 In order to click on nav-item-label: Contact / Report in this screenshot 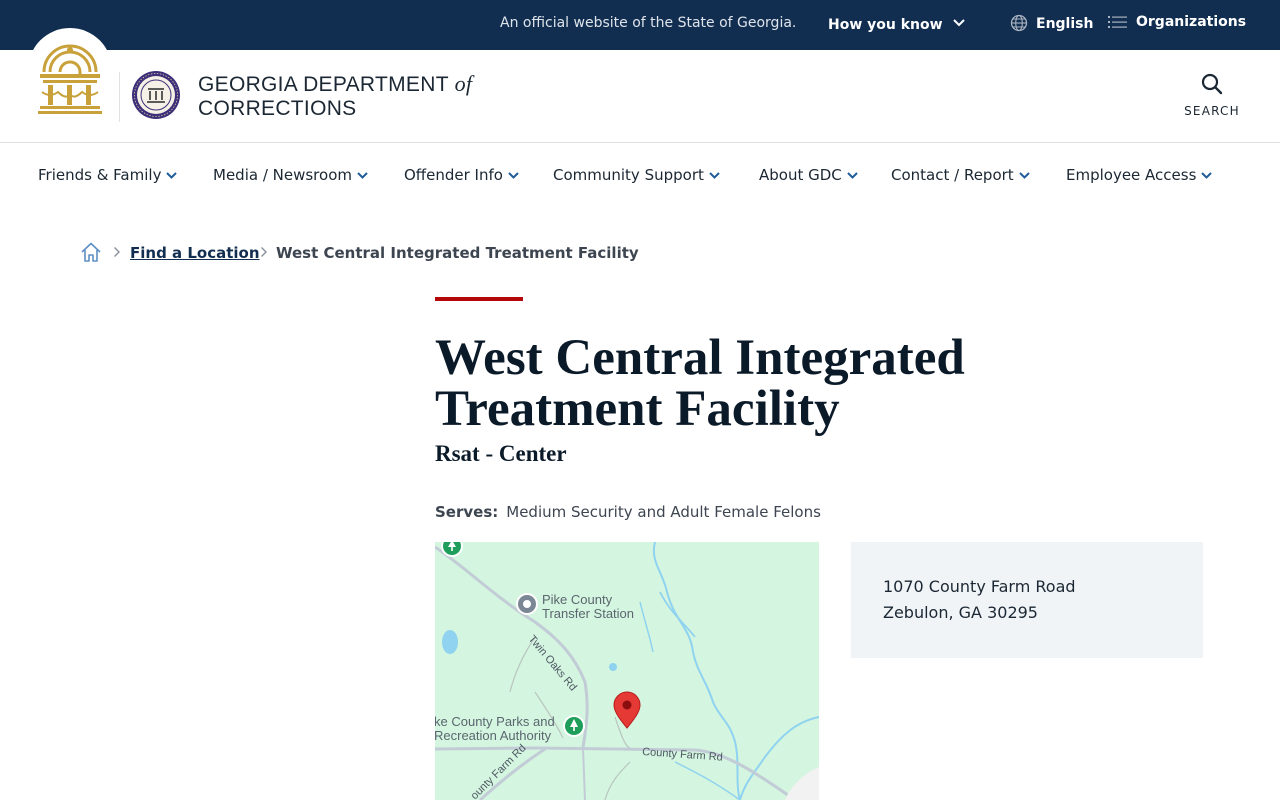, I will do `click(952, 175)`.